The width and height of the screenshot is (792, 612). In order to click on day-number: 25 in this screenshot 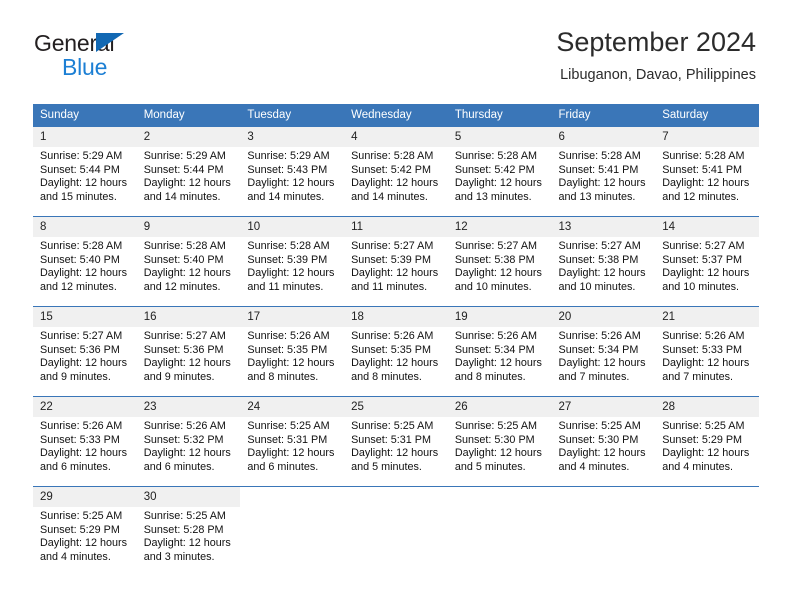, I will do `click(396, 406)`.